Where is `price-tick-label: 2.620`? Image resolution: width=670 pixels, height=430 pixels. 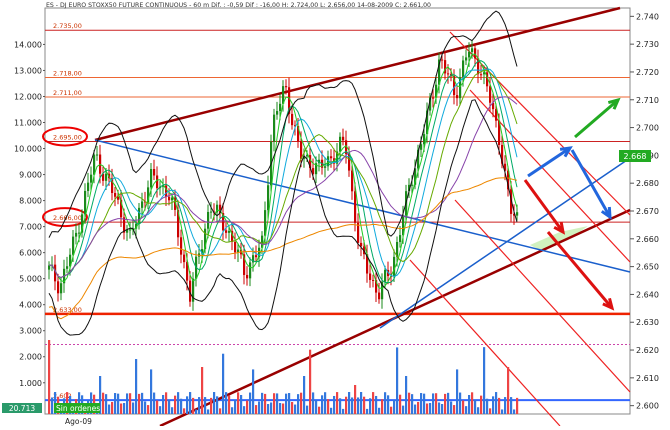 price-tick-label: 2.620 is located at coordinates (647, 350).